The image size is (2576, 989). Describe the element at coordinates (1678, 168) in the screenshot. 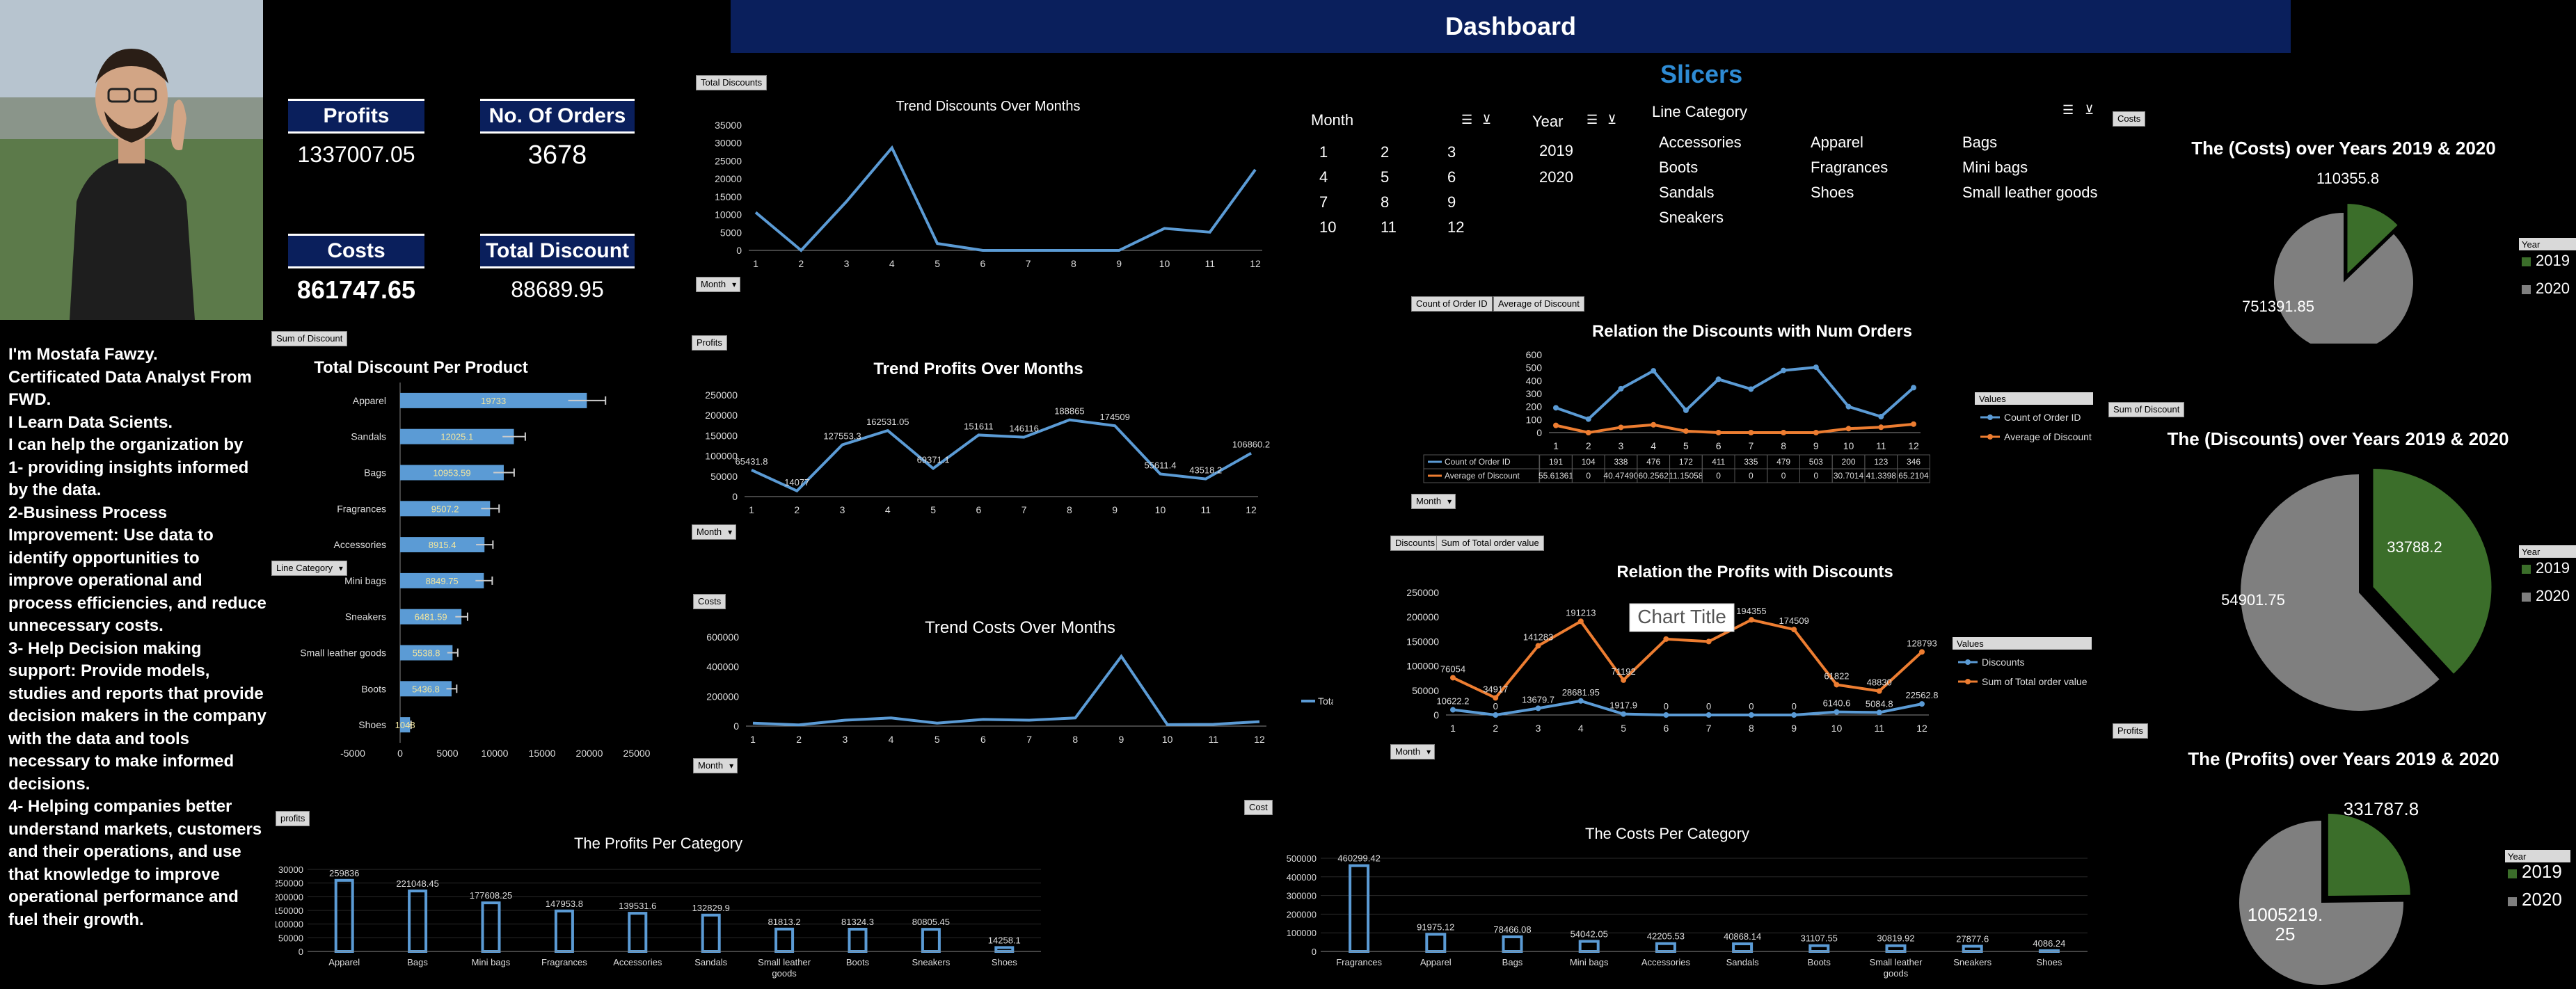

I see `slicer-category-boots: Boots` at that location.